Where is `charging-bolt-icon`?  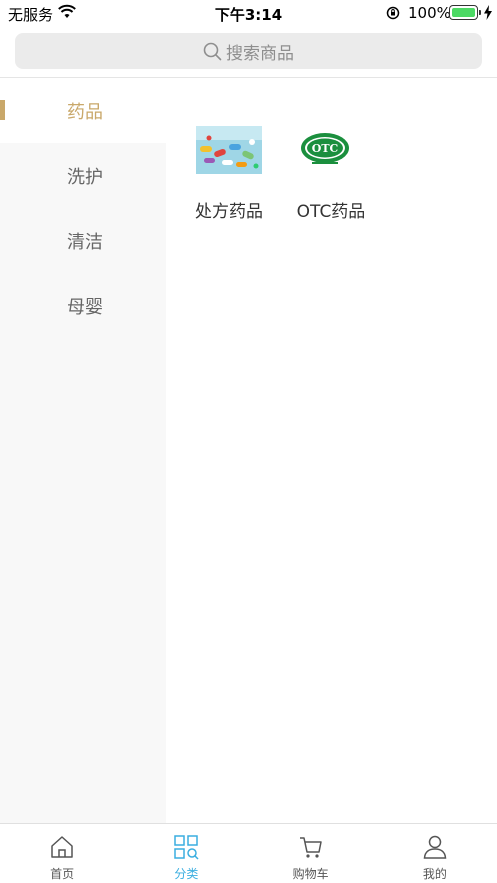 charging-bolt-icon is located at coordinates (488, 12).